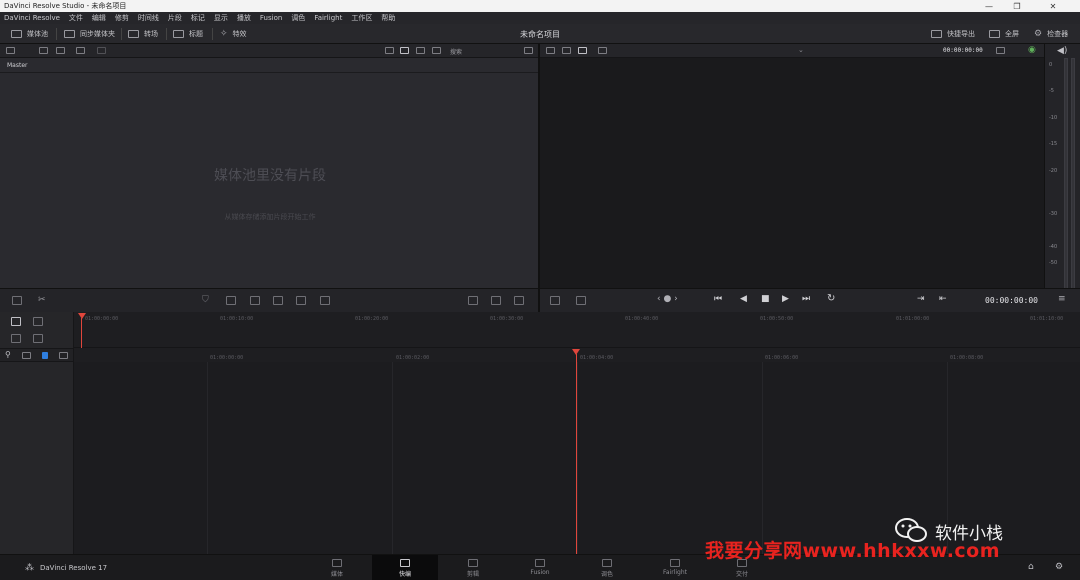  What do you see at coordinates (765, 299) in the screenshot?
I see `stop-icon: ■` at bounding box center [765, 299].